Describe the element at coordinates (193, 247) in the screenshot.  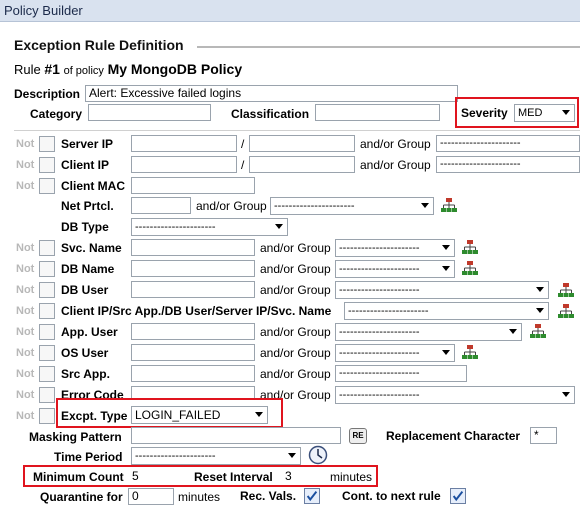
I see `svc-name-input` at that location.